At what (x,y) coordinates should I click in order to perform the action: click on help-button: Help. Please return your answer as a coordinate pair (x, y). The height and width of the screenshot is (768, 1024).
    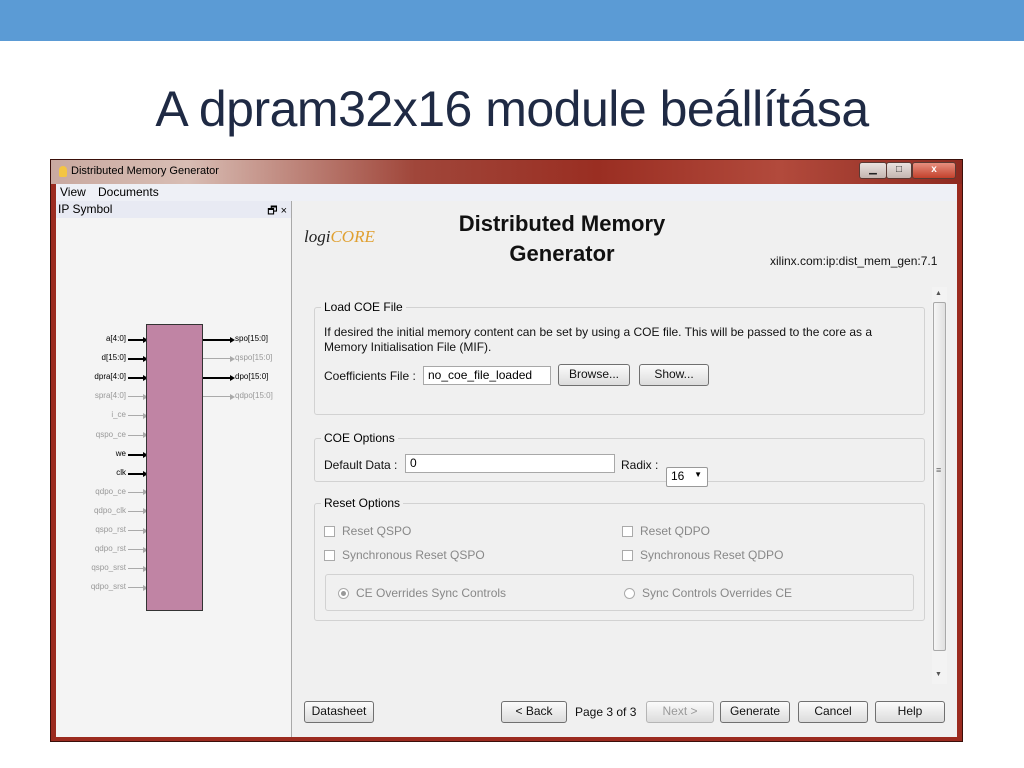
    Looking at the image, I should click on (910, 712).